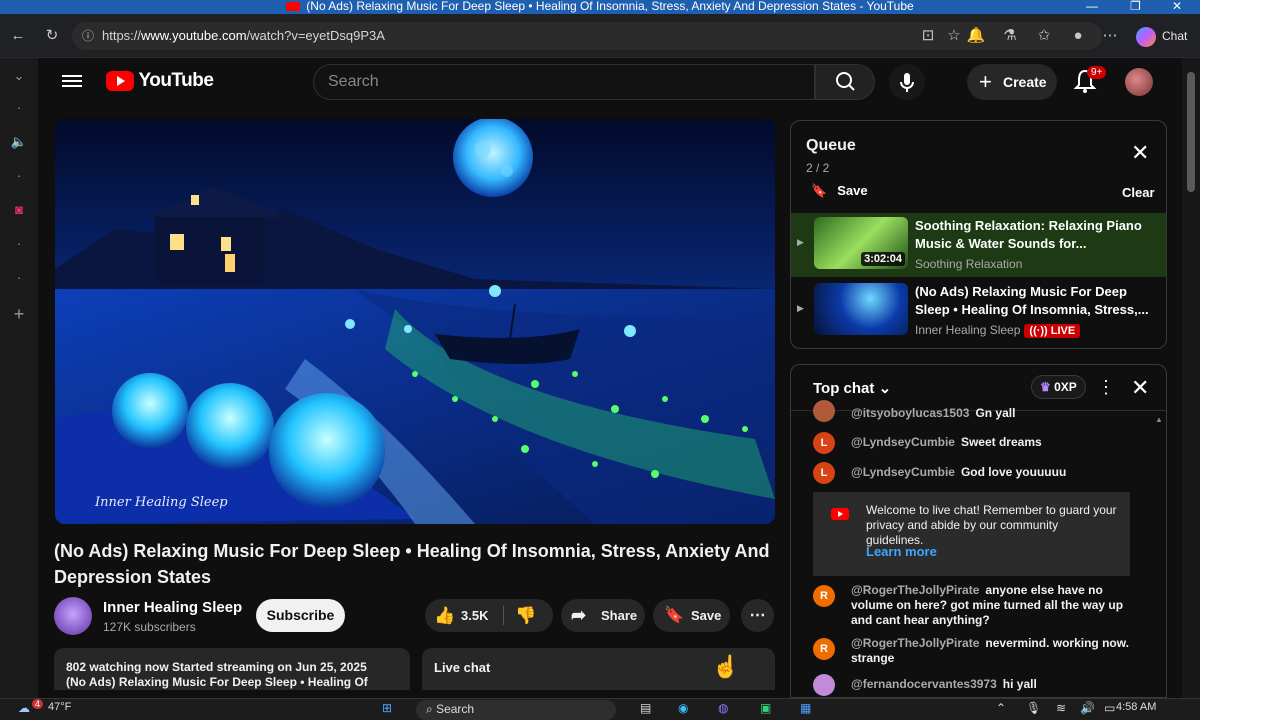 Image resolution: width=1280 pixels, height=720 pixels. I want to click on battery-icon: ▭, so click(1109, 708).